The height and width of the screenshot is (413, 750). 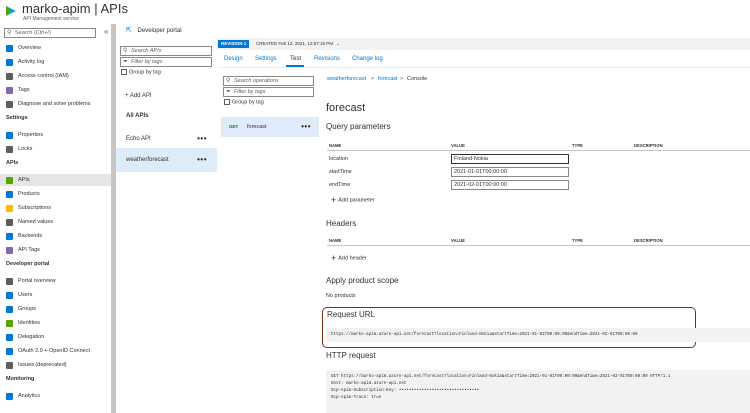 I want to click on sidebar-item-portal-overview: Portal overview, so click(x=55, y=281).